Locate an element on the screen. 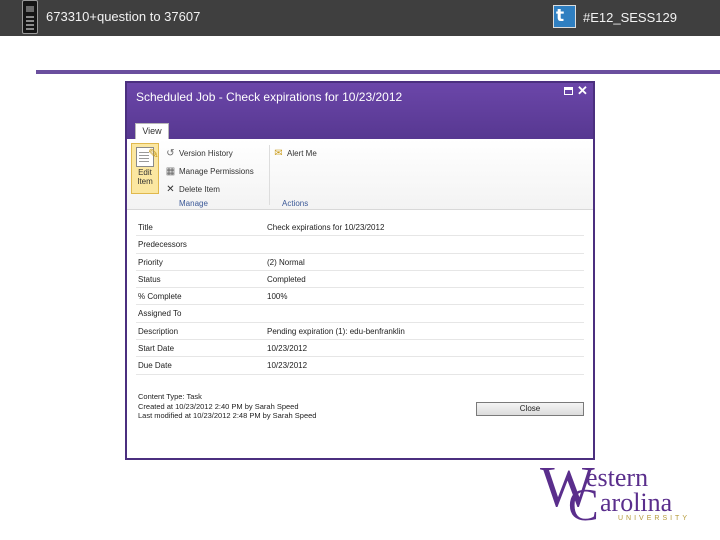  logo-word-university: UNIVERSITY is located at coordinates (654, 518).